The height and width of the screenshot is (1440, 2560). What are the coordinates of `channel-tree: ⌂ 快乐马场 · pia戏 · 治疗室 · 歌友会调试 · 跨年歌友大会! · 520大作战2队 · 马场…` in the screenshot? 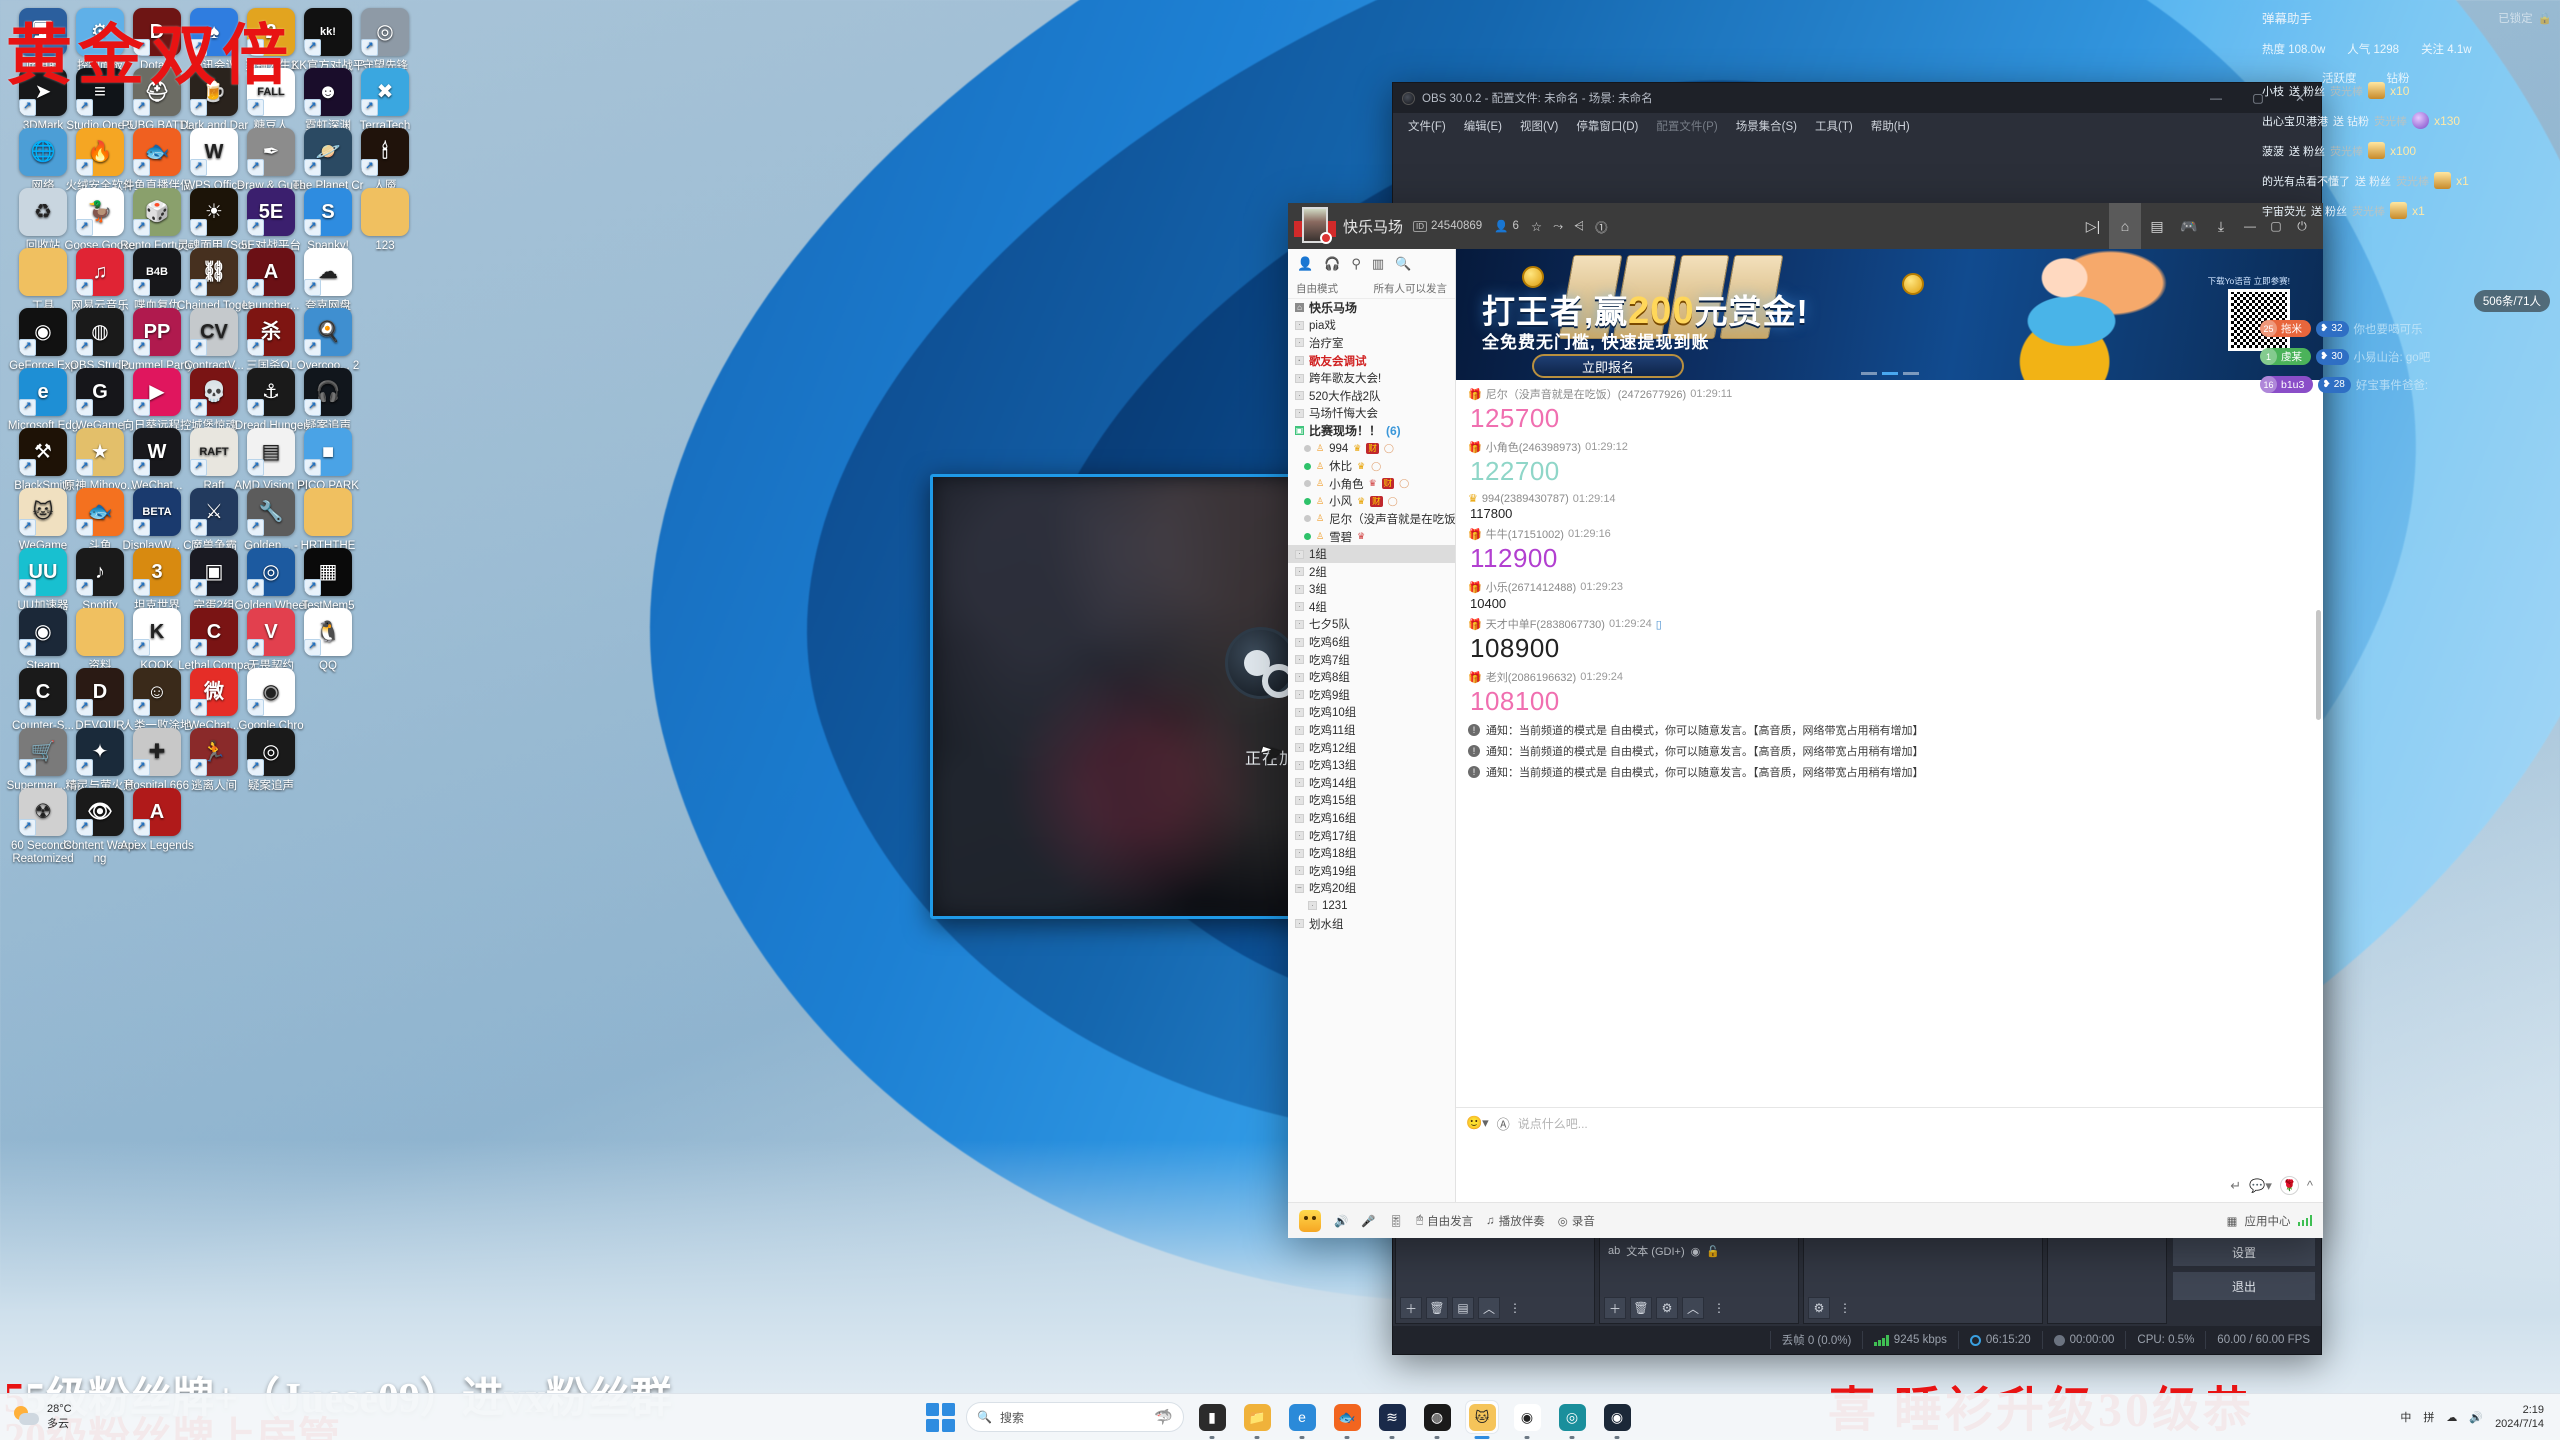 It's located at (1371, 750).